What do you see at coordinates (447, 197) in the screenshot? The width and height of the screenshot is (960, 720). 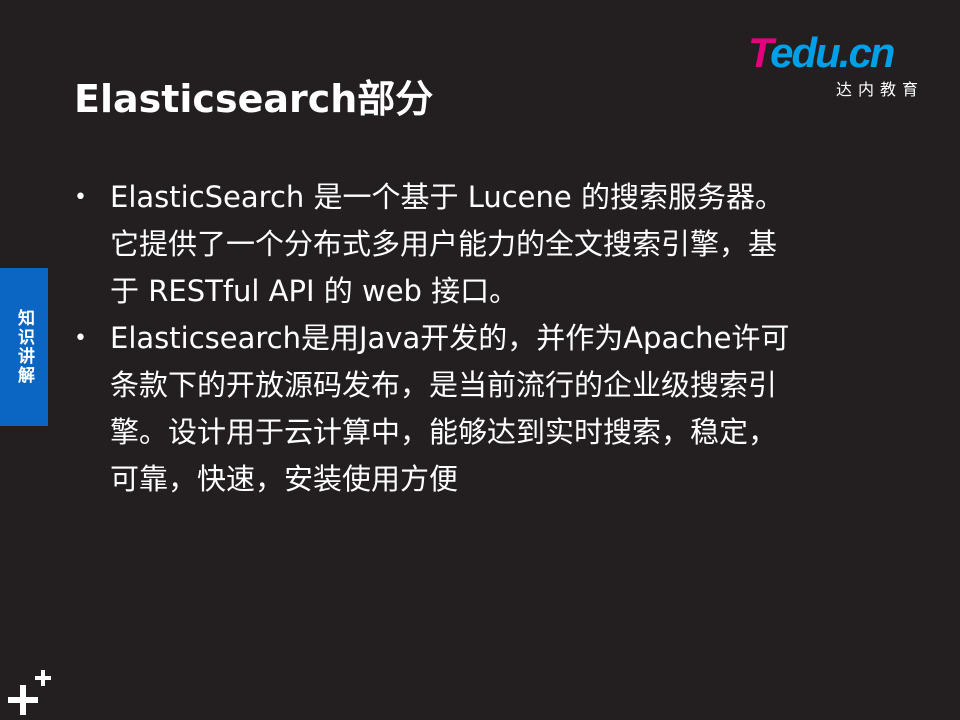 I see `bullet-line: ElasticSearch 是一个基于 Lucene 的搜索服务器。` at bounding box center [447, 197].